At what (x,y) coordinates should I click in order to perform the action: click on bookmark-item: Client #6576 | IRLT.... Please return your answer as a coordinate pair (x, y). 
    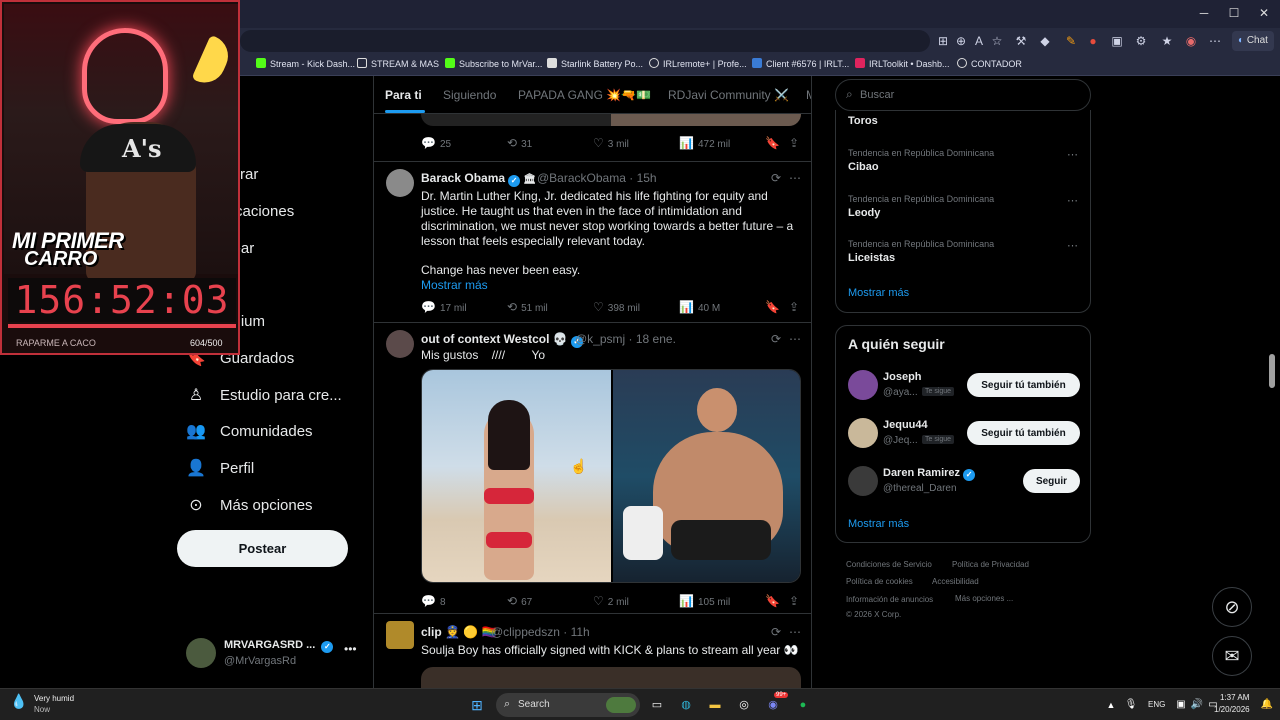
    Looking at the image, I should click on (800, 63).